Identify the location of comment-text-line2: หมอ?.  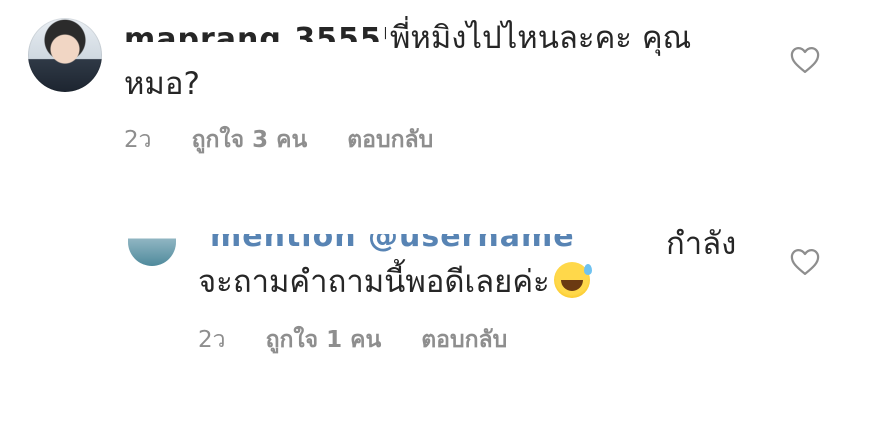
(162, 84).